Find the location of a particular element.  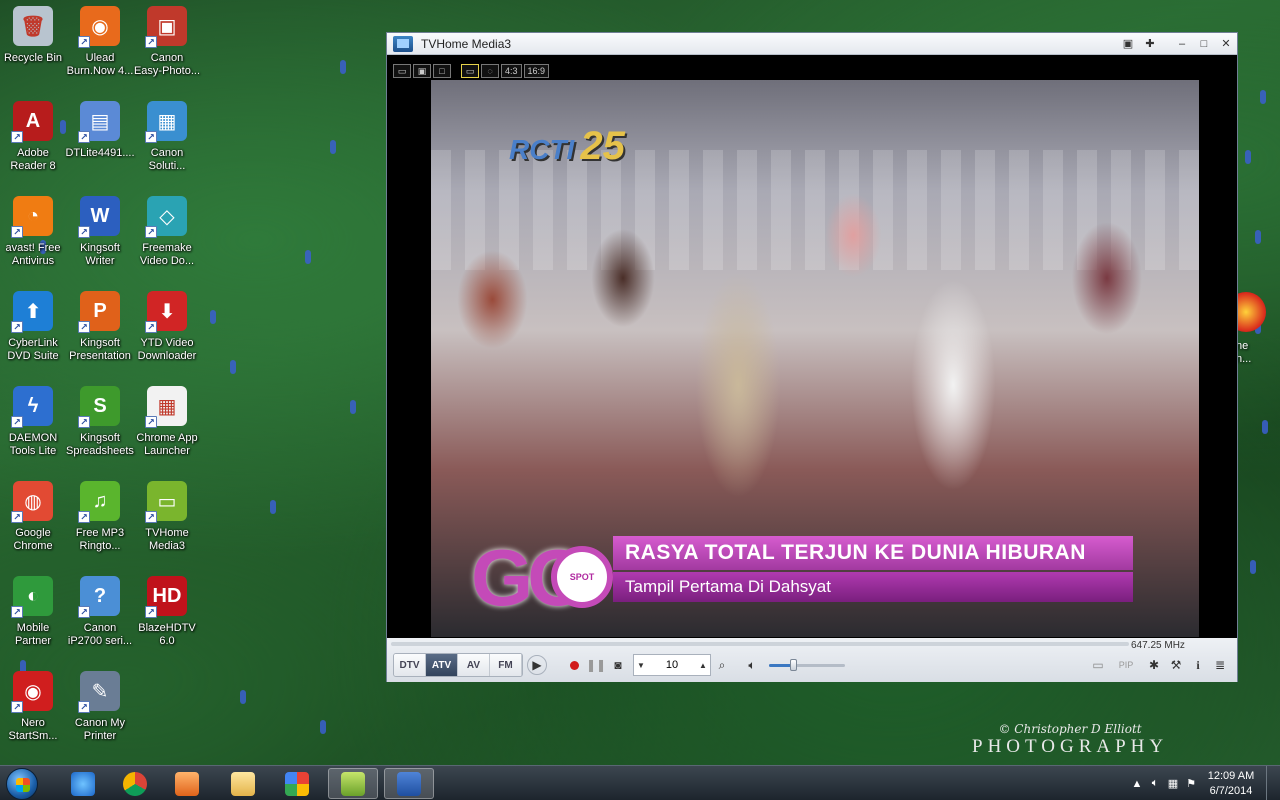

mode-button-fm: FM is located at coordinates (506, 665).